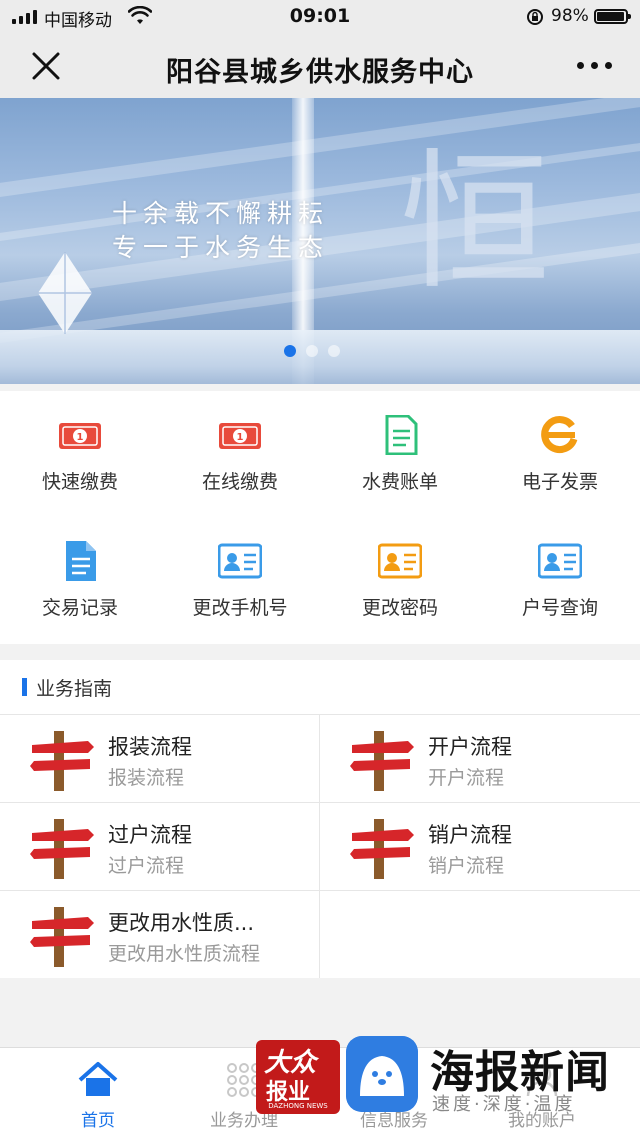 The width and height of the screenshot is (640, 1137). I want to click on service-transactions: 交易记录, so click(80, 580).